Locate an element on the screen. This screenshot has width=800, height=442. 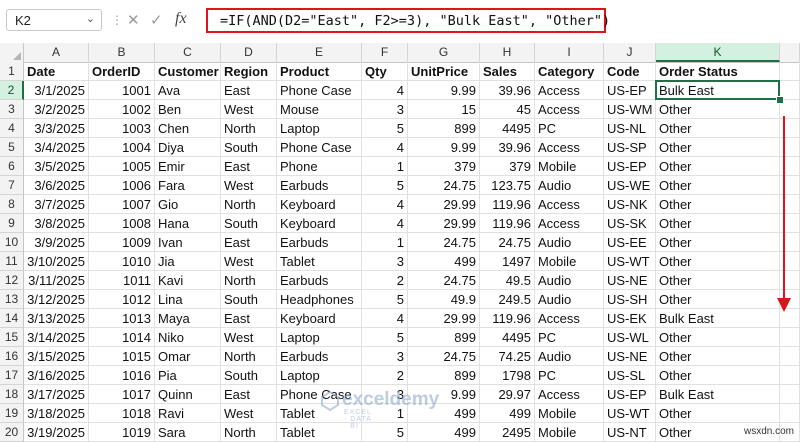
table-cell: 1 is located at coordinates (385, 166).